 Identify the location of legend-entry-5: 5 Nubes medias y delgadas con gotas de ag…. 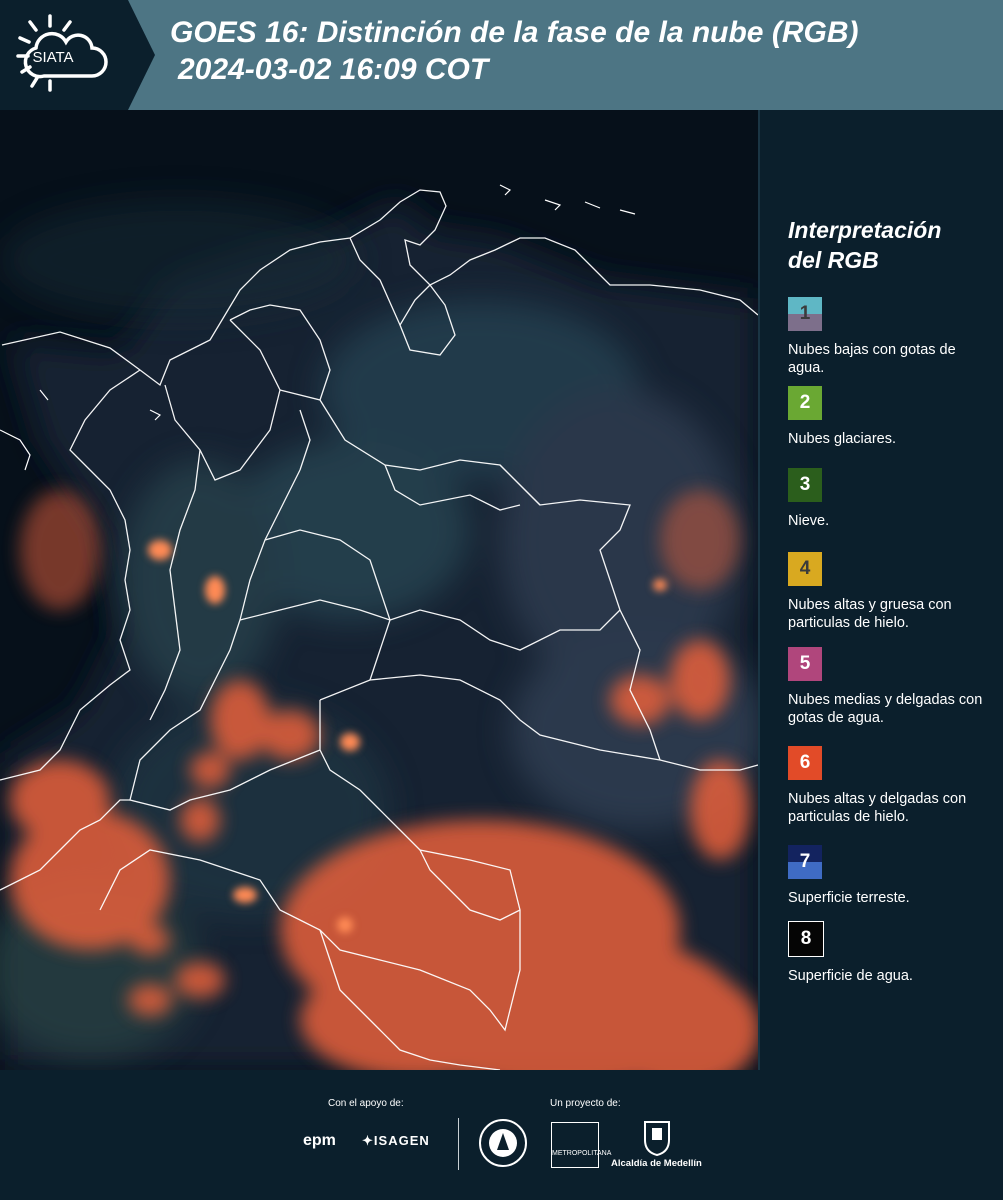
(888, 687).